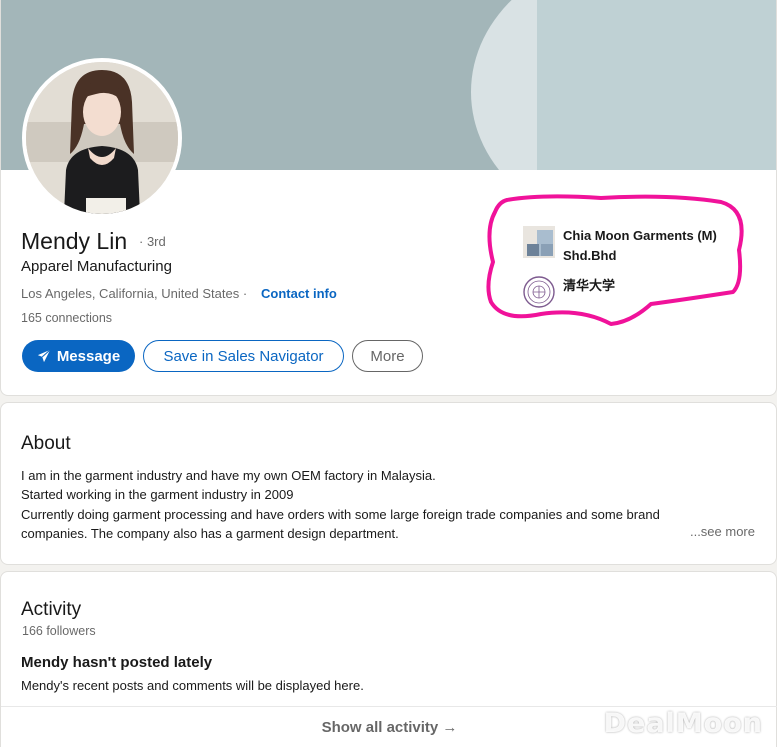 The image size is (777, 747). Describe the element at coordinates (152, 241) in the screenshot. I see `connection-degree: · 3rd` at that location.